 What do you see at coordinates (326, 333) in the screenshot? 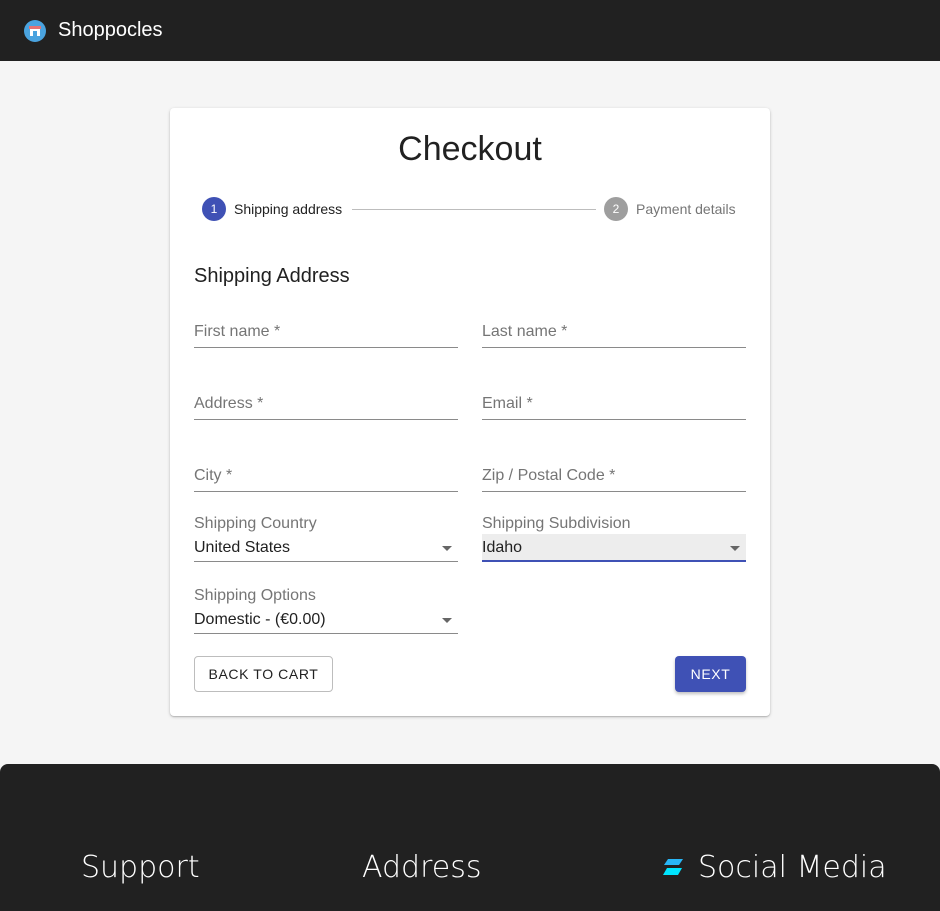
I see `first-name-field: First name *` at bounding box center [326, 333].